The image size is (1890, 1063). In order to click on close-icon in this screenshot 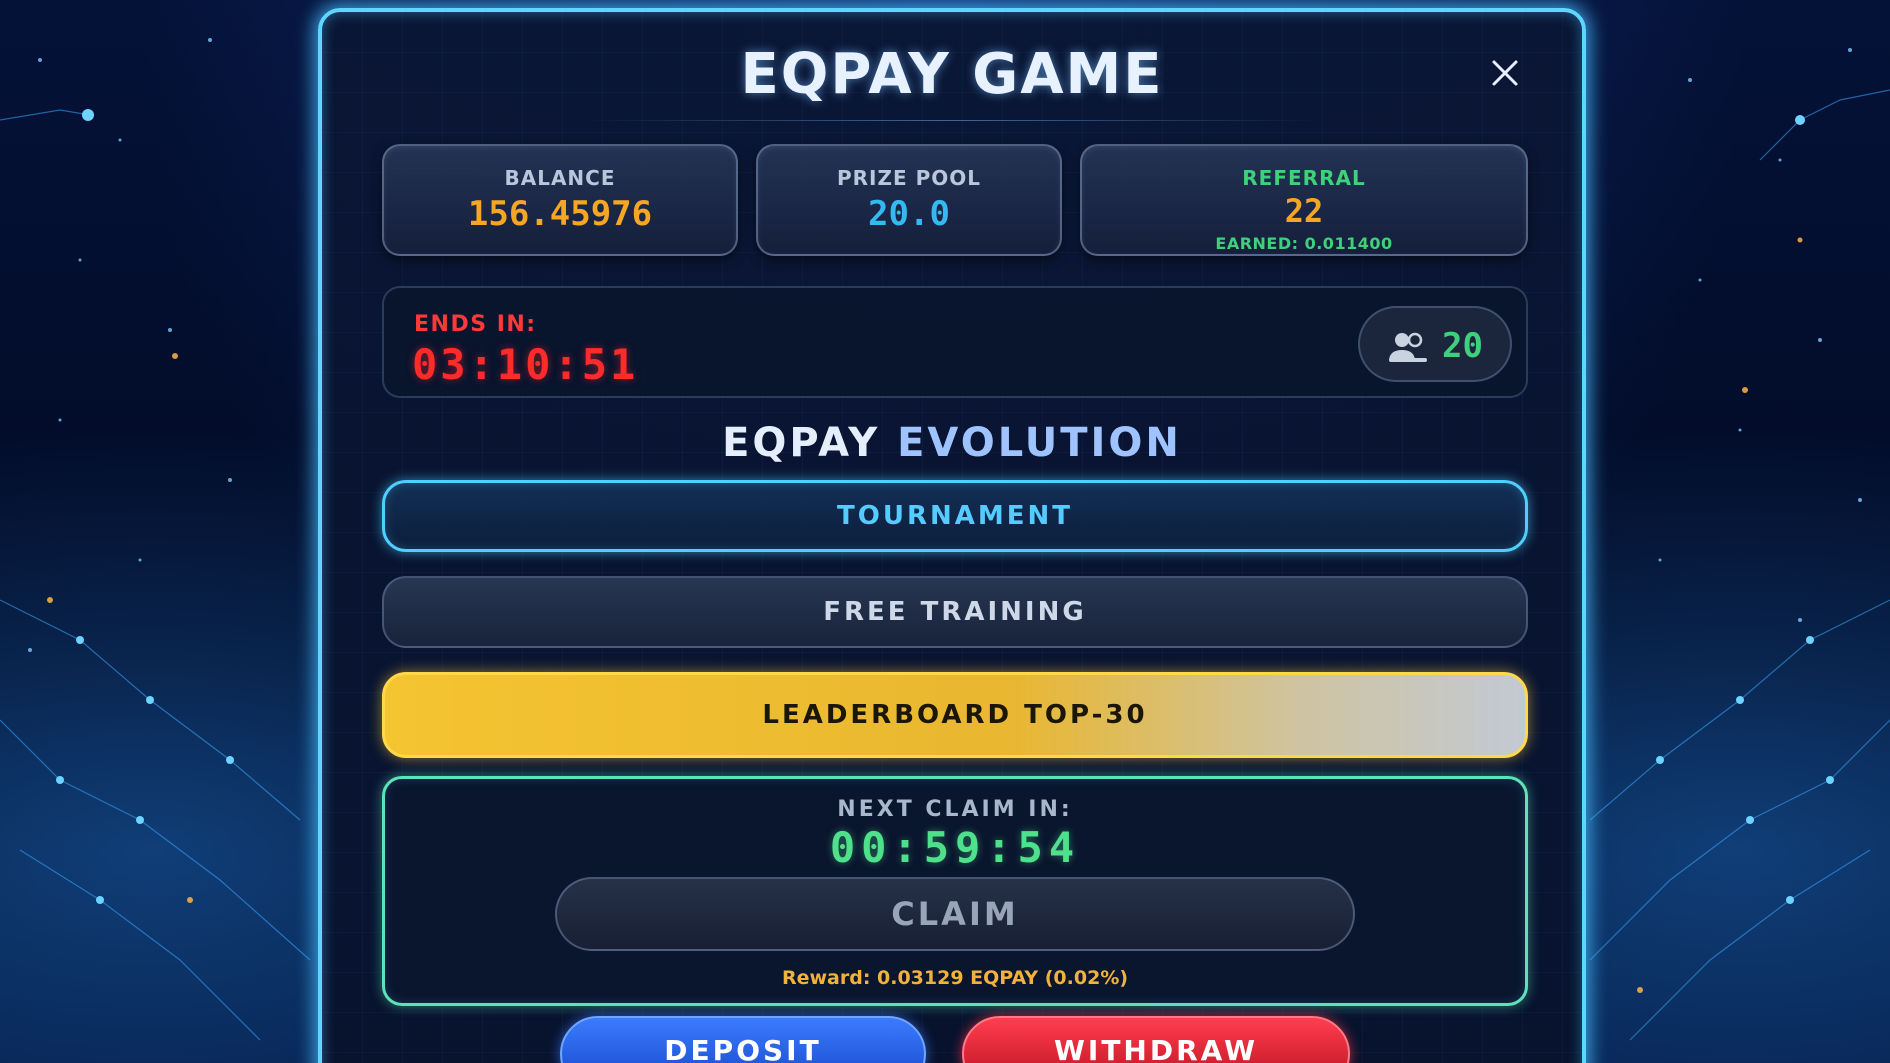, I will do `click(1505, 73)`.